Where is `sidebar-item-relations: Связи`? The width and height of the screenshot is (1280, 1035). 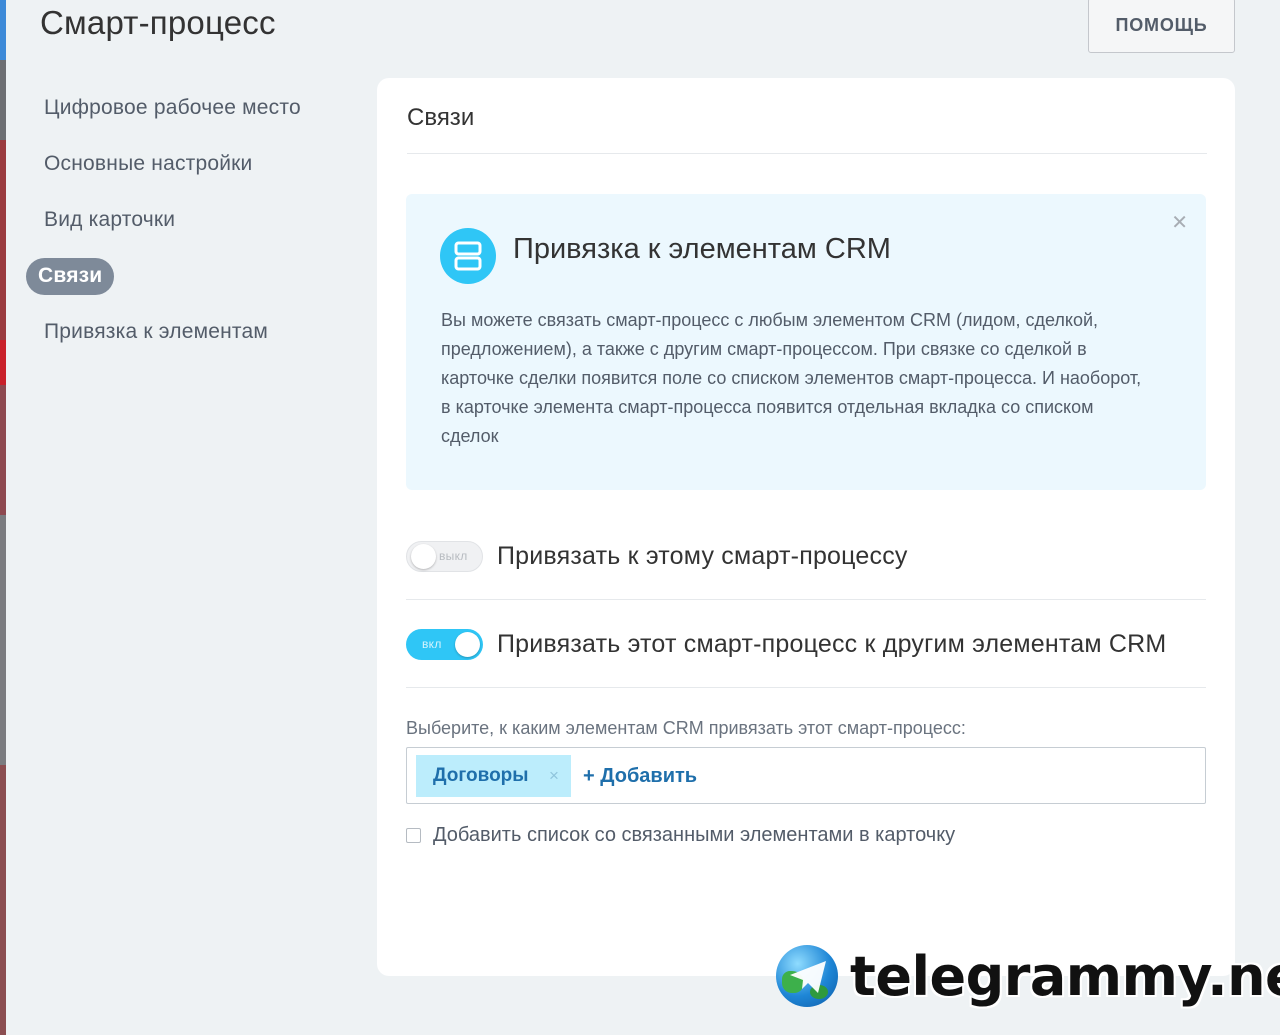 sidebar-item-relations: Связи is located at coordinates (191, 276).